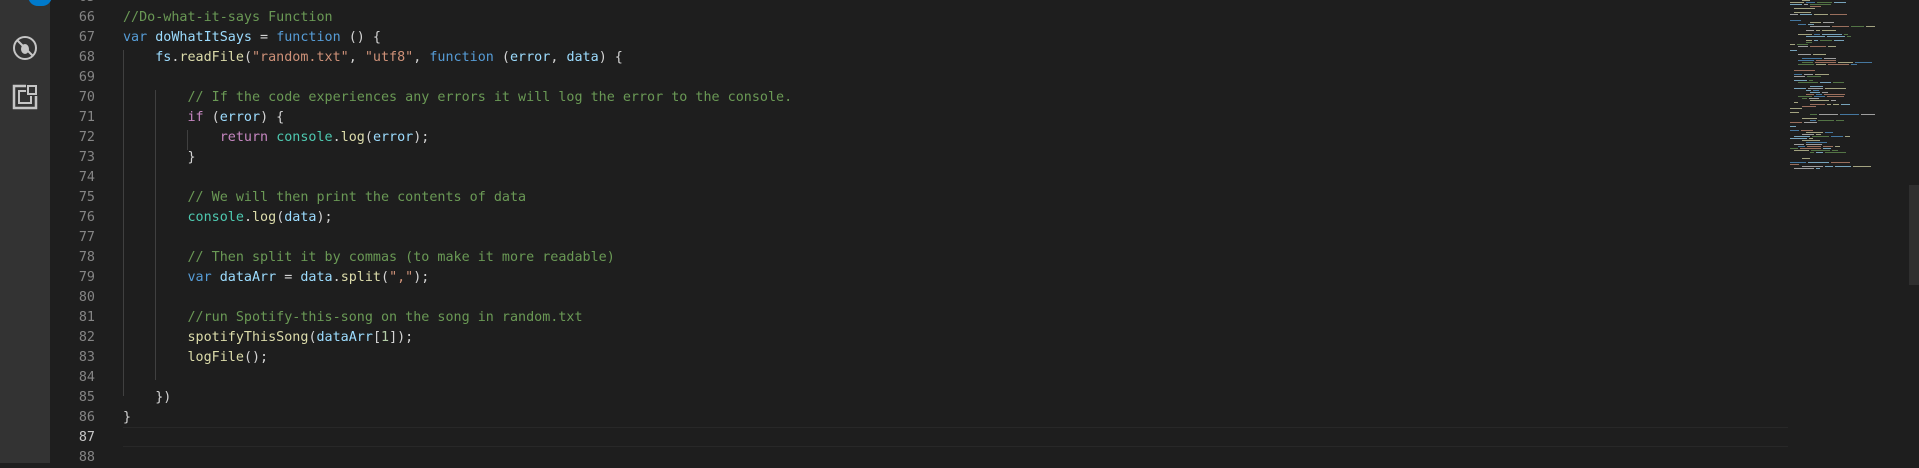 The height and width of the screenshot is (468, 1919). Describe the element at coordinates (895, 218) in the screenshot. I see `code-line: 76 console.log(data);` at that location.